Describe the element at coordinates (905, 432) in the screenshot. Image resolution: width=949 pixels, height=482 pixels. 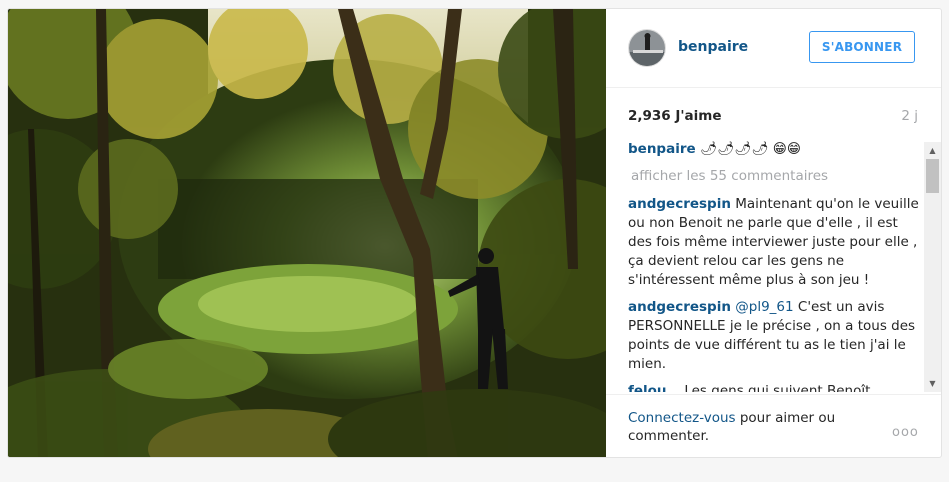
I see `more-options-button: ooo` at that location.